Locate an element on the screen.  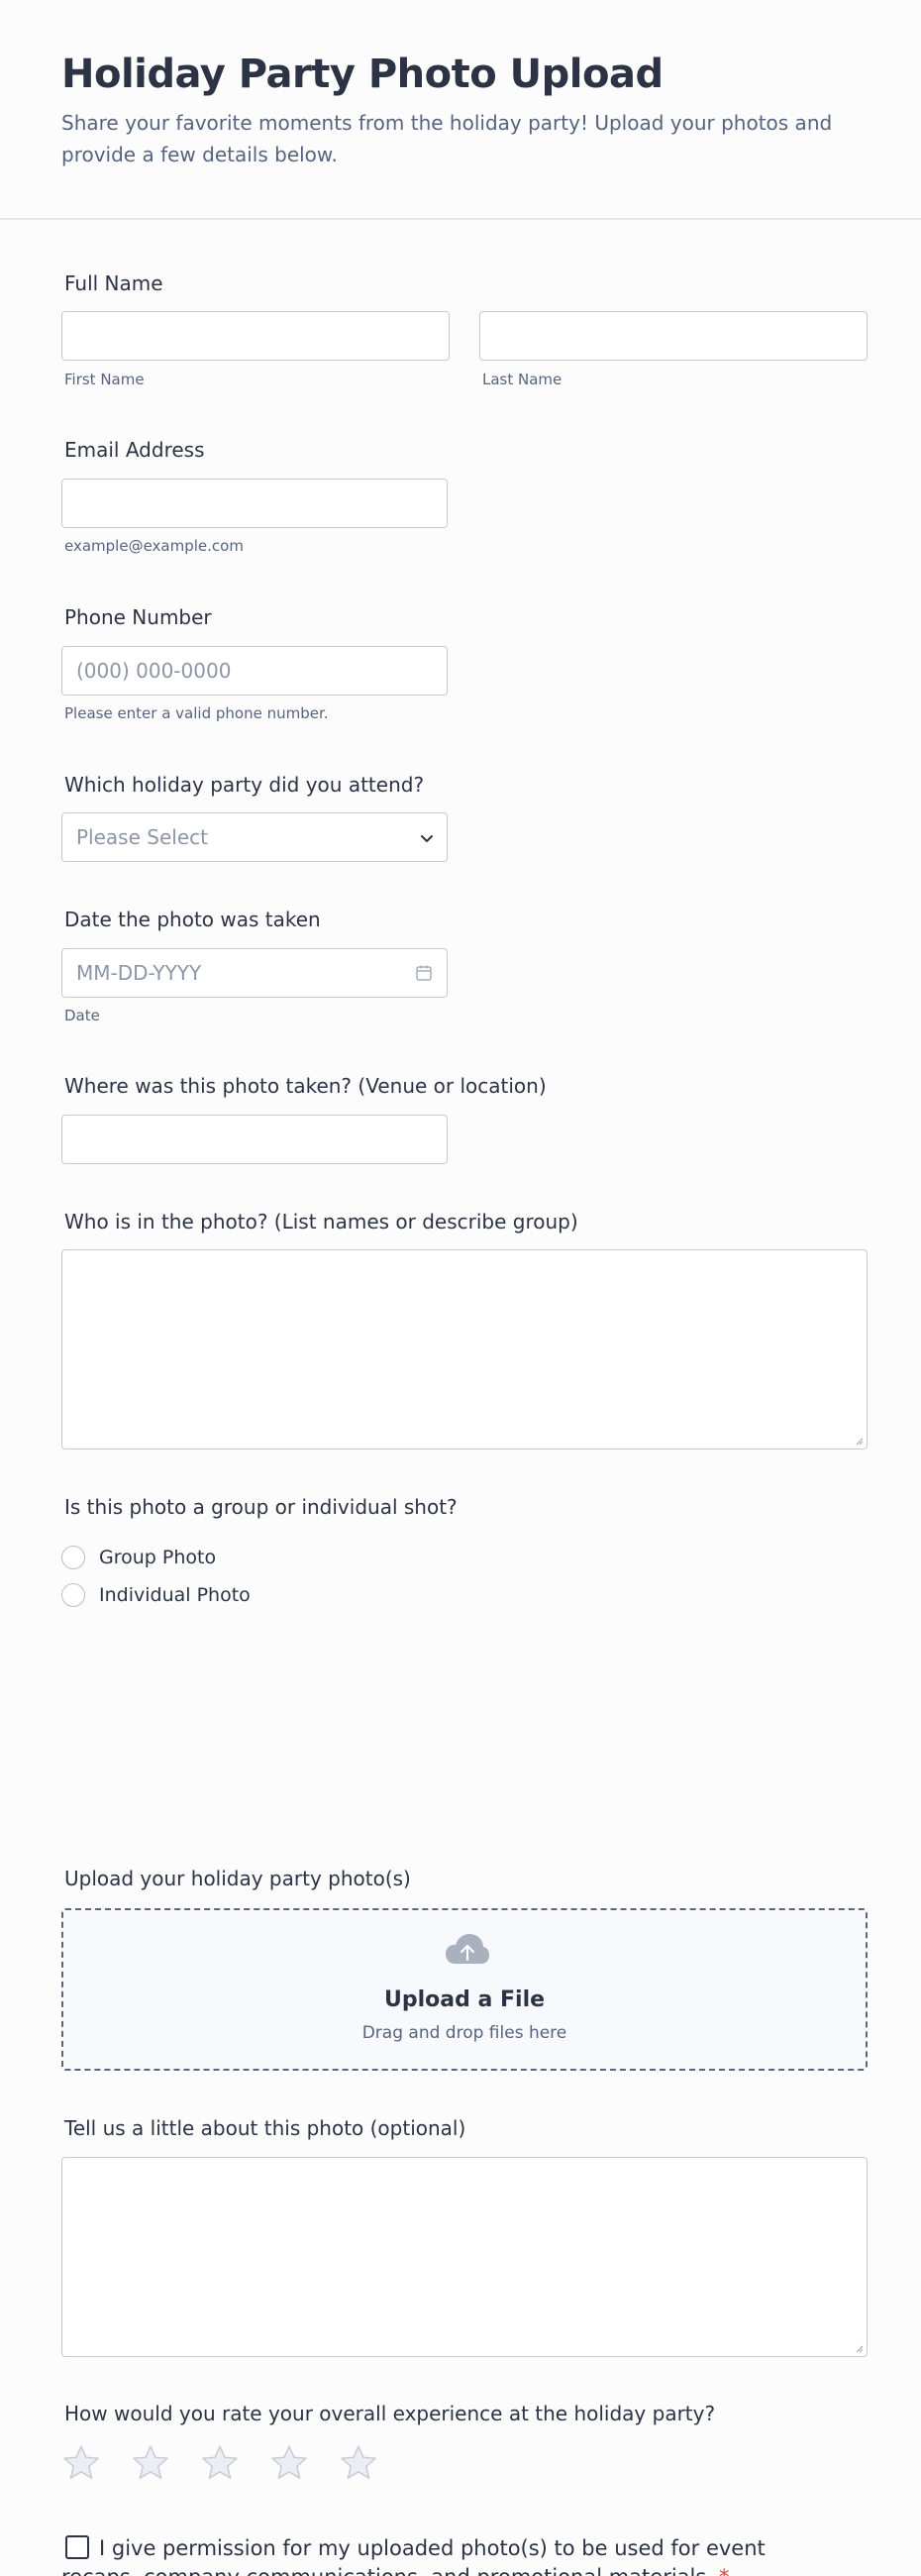
date-label: Date the photo was taken is located at coordinates (192, 919).